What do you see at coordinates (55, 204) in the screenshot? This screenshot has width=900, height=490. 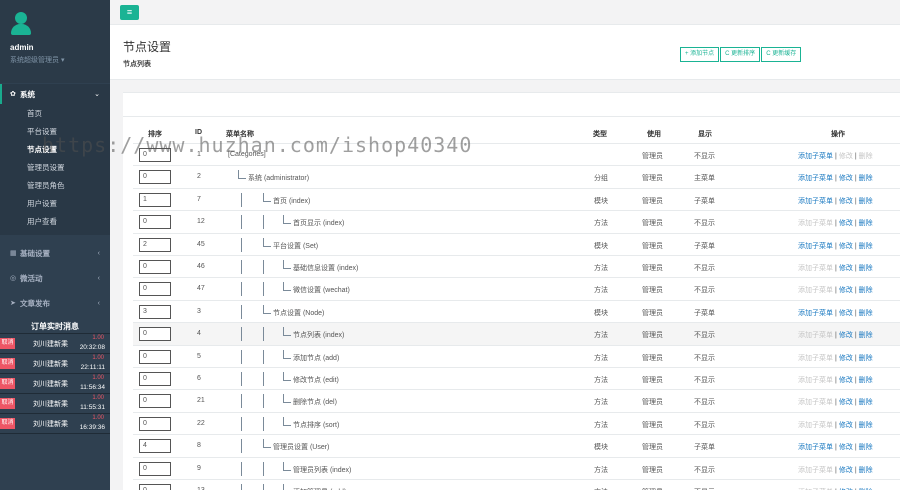 I see `sidebar-item-user-settings: 用户设置` at bounding box center [55, 204].